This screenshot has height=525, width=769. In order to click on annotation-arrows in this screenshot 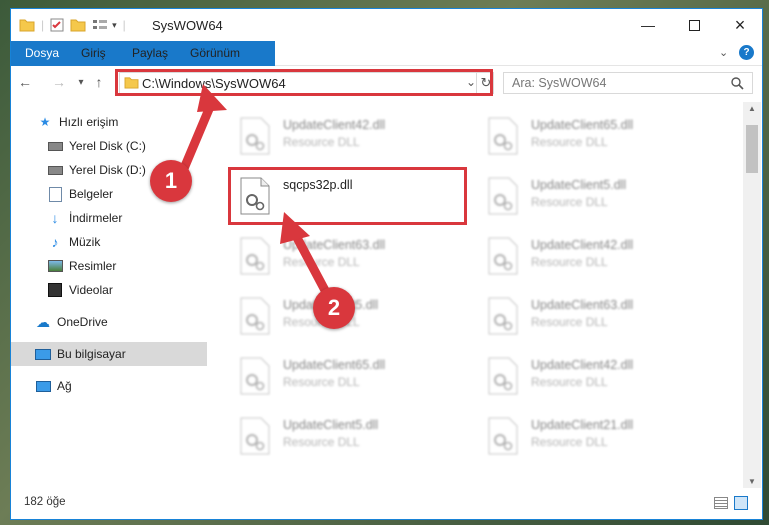, I will do `click(254, 192)`.